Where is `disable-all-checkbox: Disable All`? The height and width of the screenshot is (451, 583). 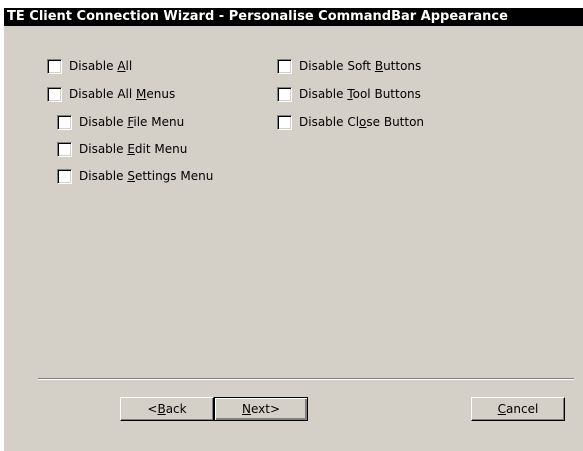
disable-all-checkbox: Disable All is located at coordinates (89, 66).